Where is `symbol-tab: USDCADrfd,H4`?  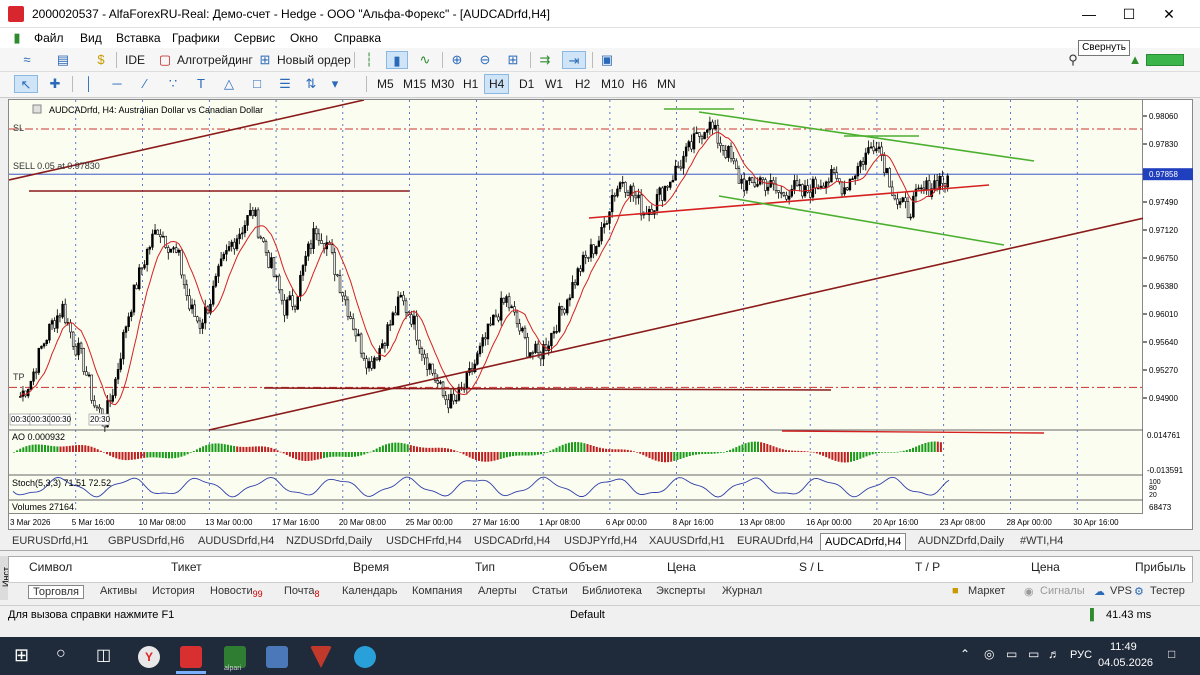 symbol-tab: USDCADrfd,H4 is located at coordinates (512, 541).